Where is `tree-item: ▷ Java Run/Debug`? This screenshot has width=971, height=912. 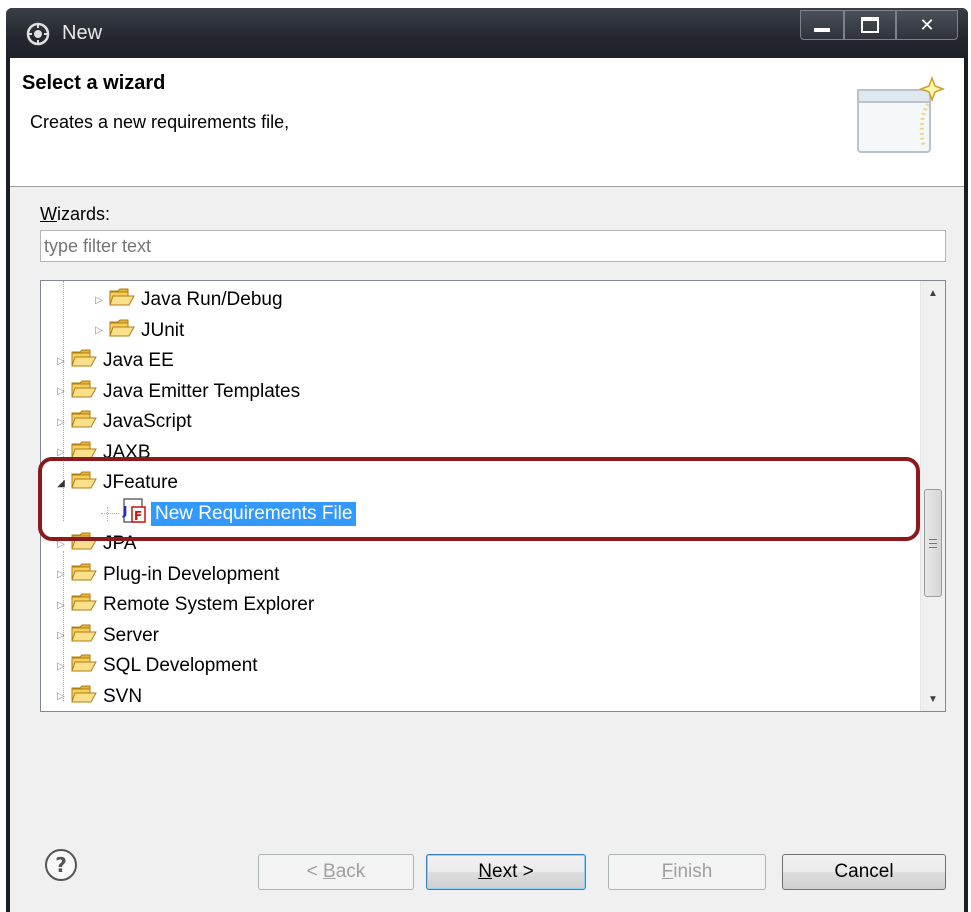 tree-item: ▷ Java Run/Debug is located at coordinates (480, 300).